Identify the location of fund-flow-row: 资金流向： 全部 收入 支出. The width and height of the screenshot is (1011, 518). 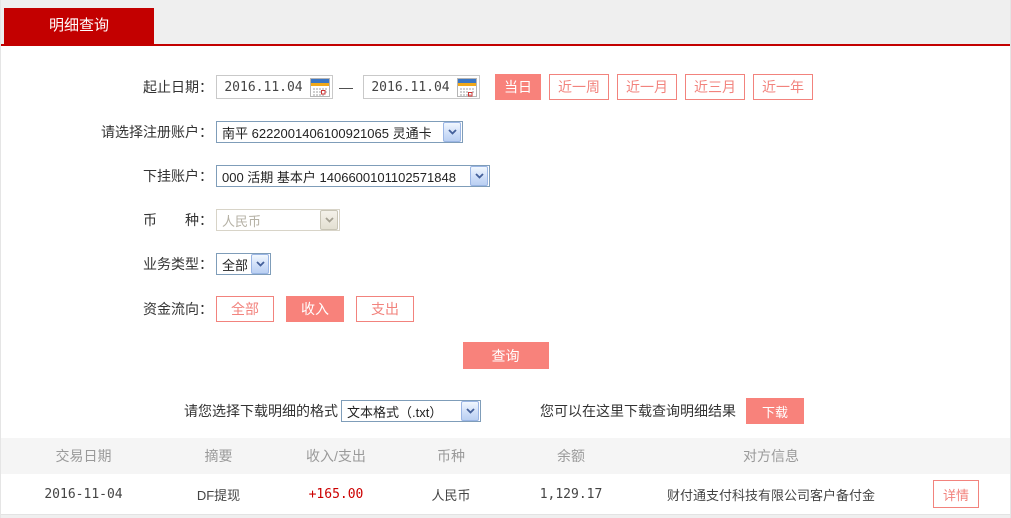
(505, 309).